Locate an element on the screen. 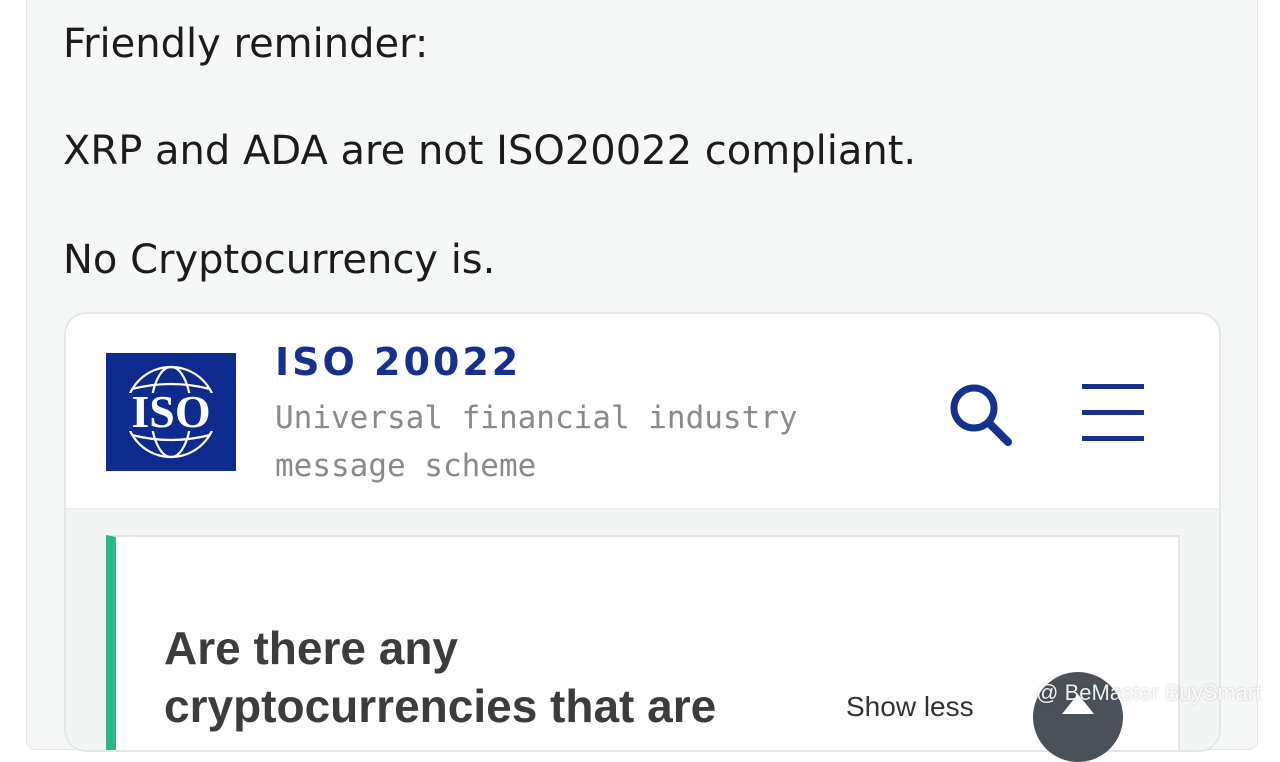 Image resolution: width=1280 pixels, height=762 pixels. menu-button is located at coordinates (1113, 412).